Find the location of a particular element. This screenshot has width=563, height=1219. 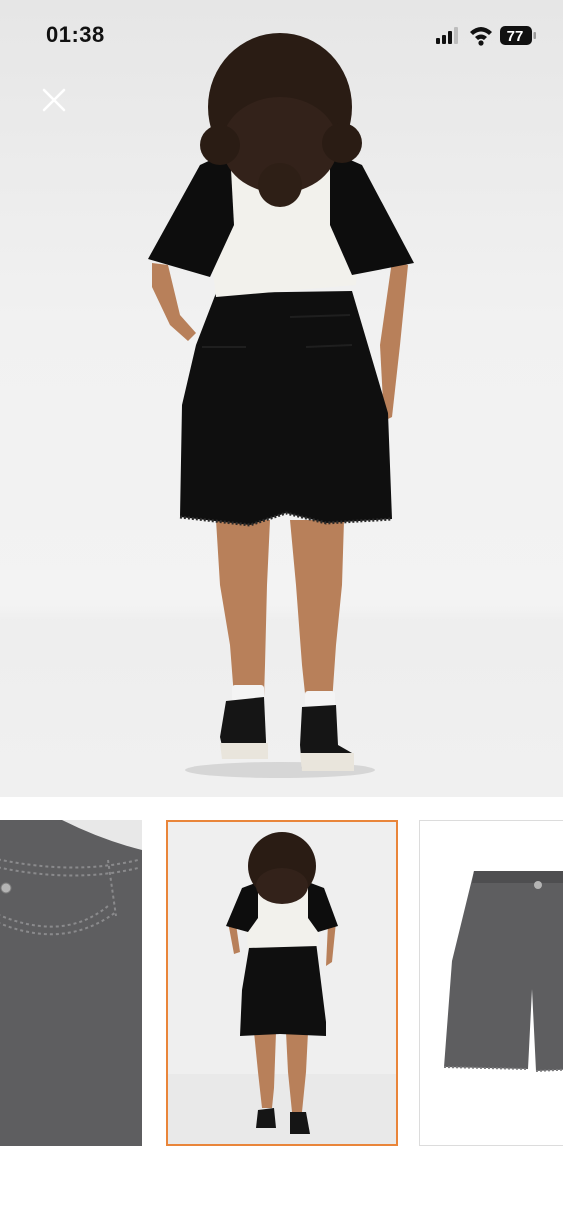

battery-icon: 77 is located at coordinates (518, 35).